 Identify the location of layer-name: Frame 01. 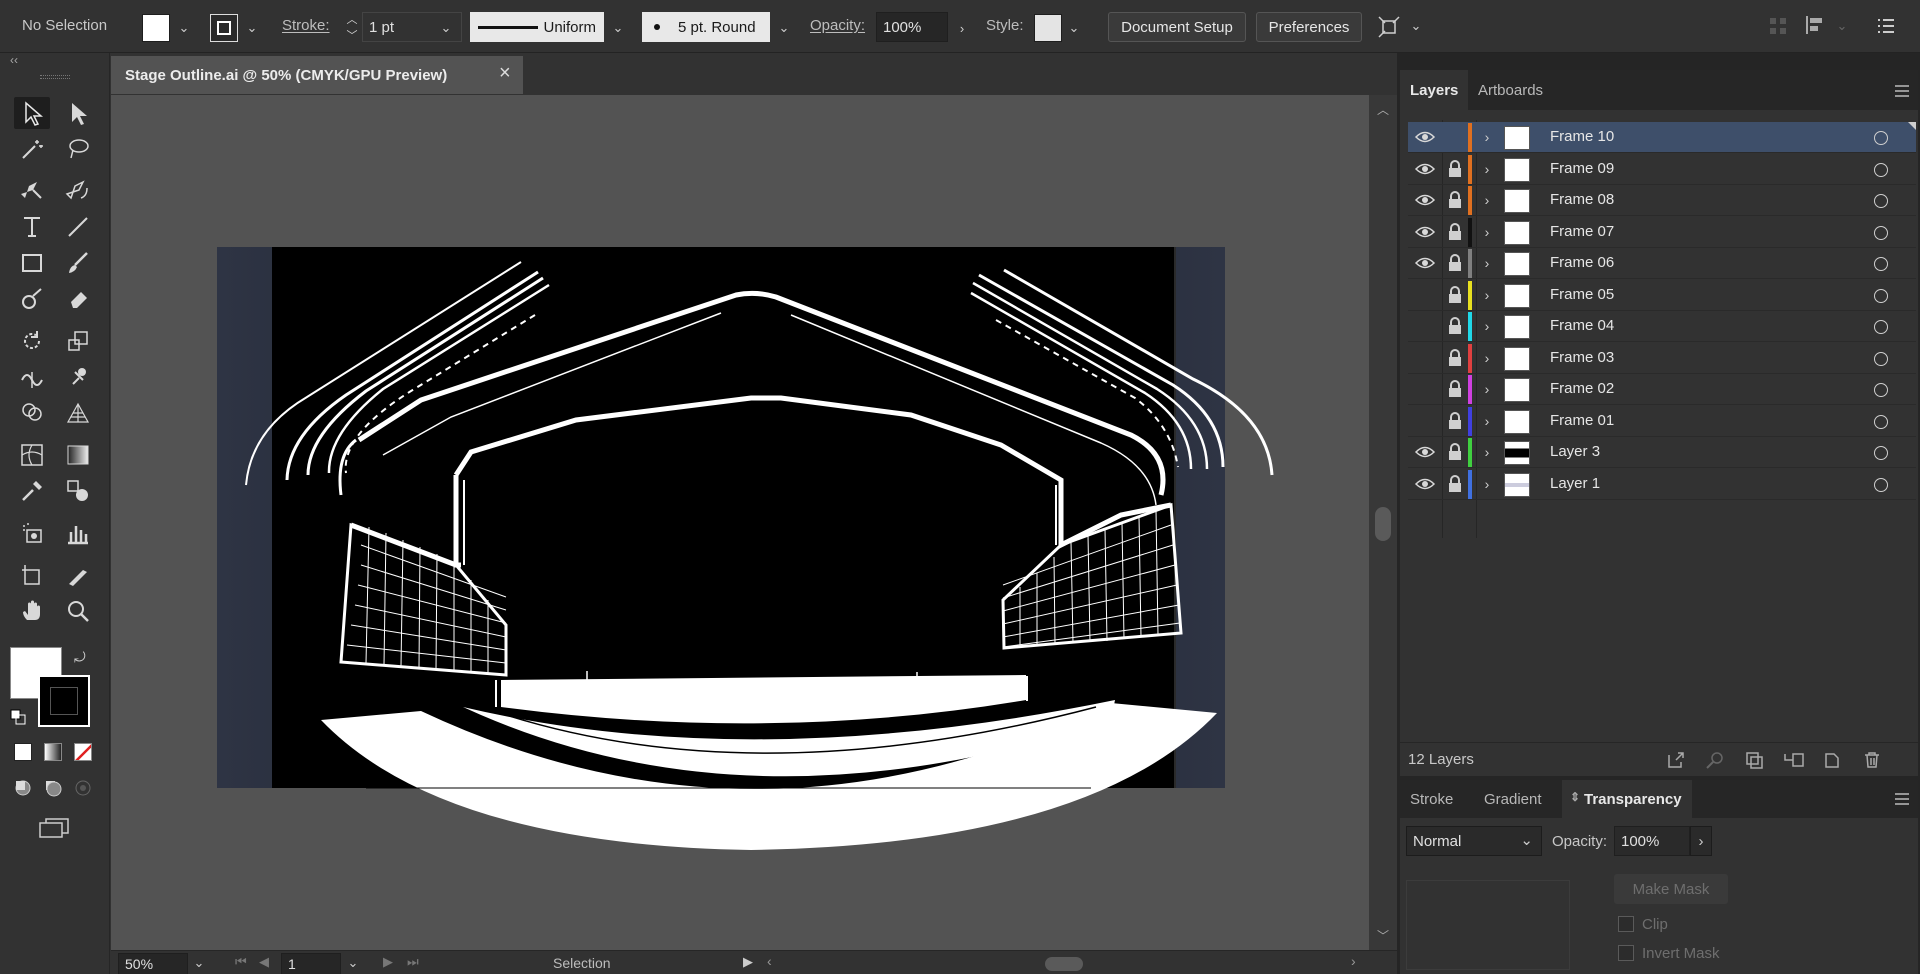
(1582, 420).